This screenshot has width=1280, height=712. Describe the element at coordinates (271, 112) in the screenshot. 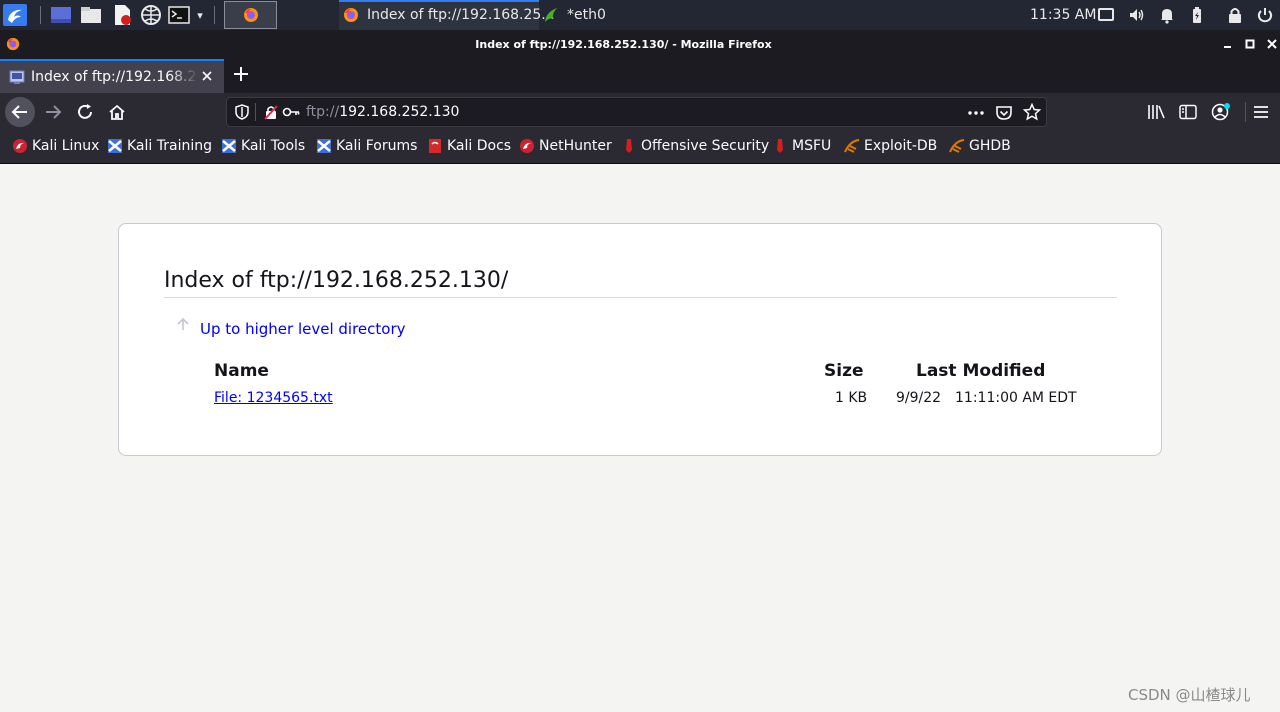

I see `insecure-lock-icon` at that location.